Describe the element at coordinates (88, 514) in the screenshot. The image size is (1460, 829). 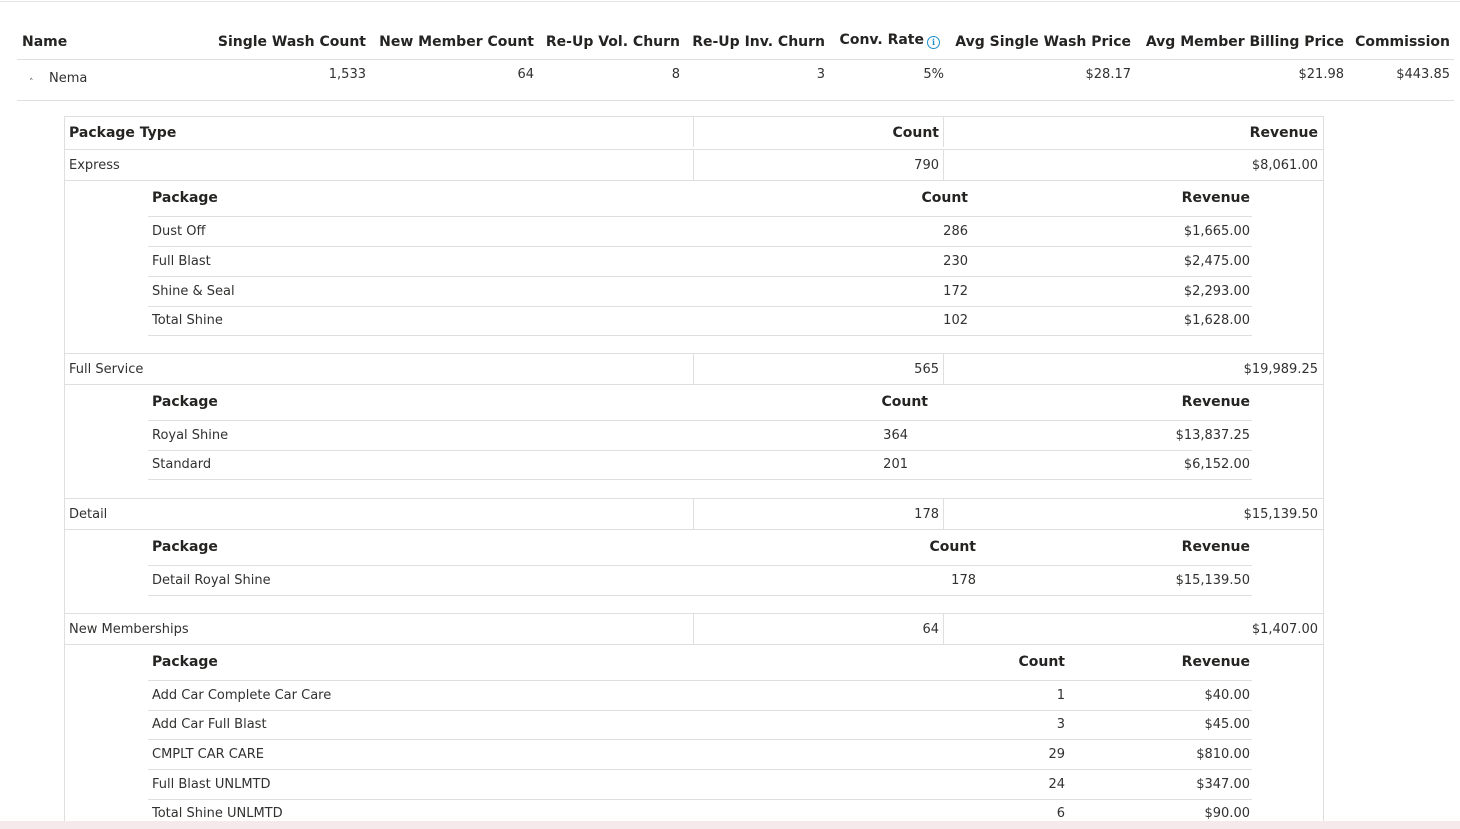
I see `group-type: Detail` at that location.